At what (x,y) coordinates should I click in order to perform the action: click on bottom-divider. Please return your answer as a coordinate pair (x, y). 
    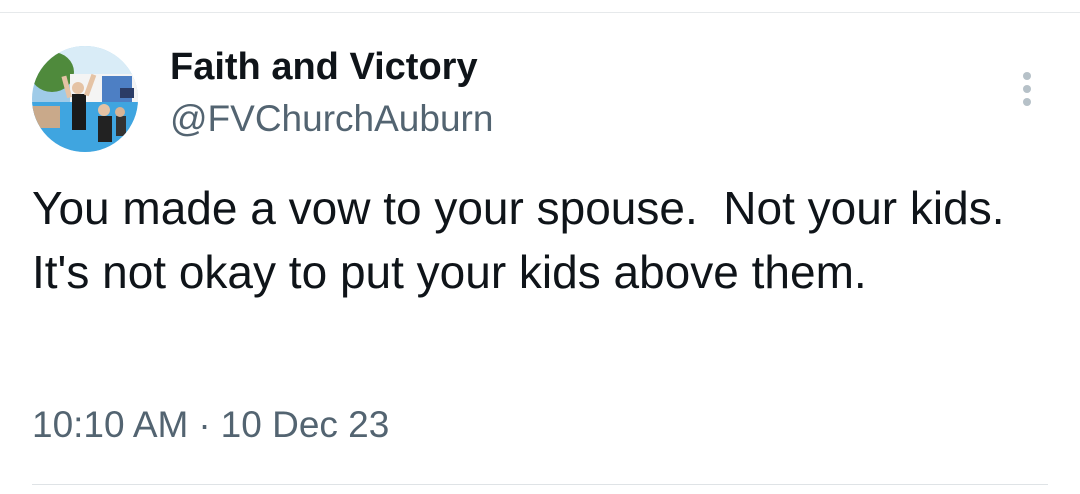
    Looking at the image, I should click on (540, 484).